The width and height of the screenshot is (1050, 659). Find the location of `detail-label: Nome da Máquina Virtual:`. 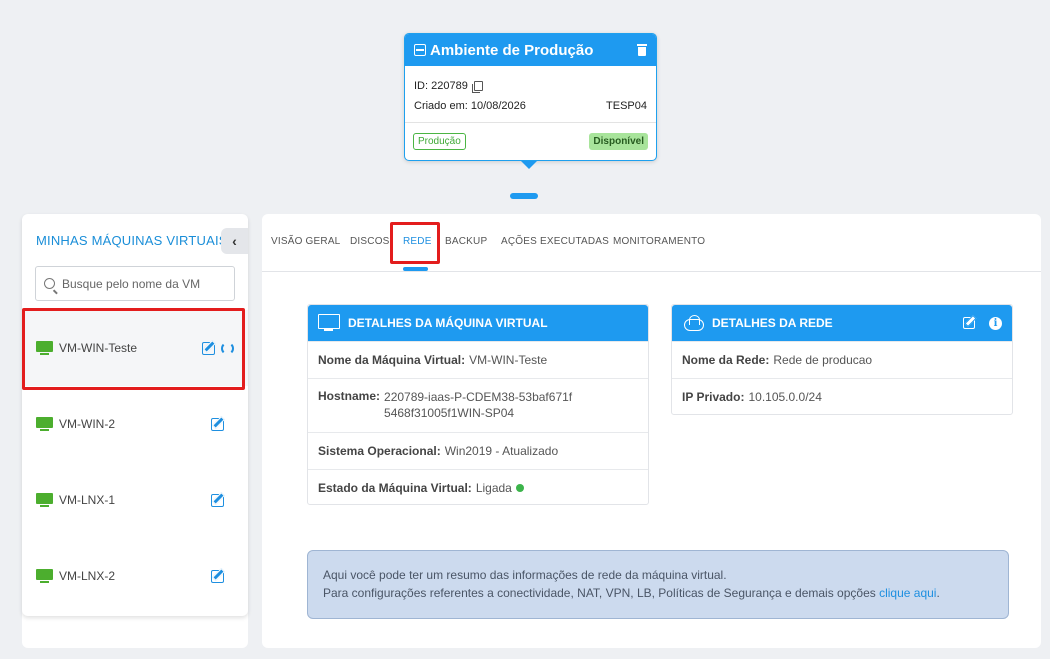

detail-label: Nome da Máquina Virtual: is located at coordinates (392, 360).